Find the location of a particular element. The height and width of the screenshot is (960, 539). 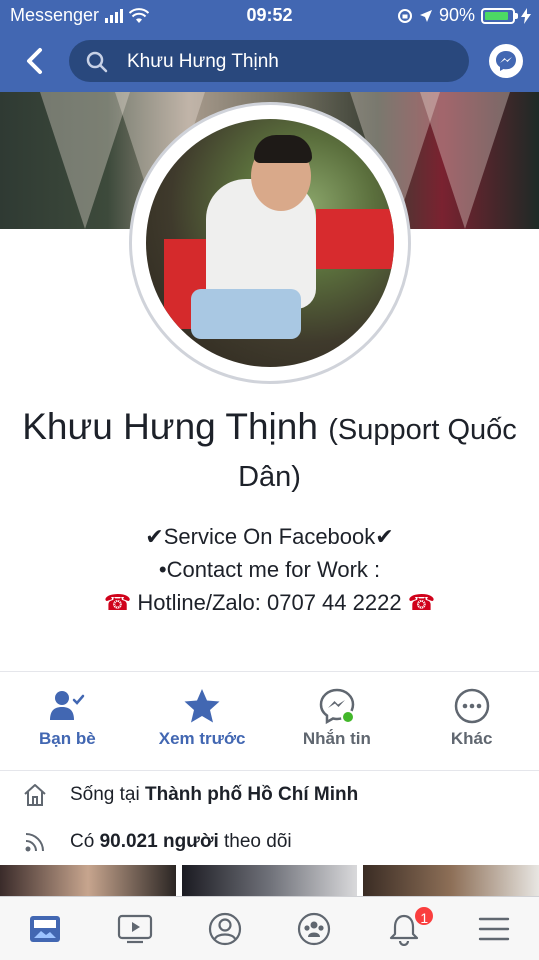

more-icon is located at coordinates (471, 706).